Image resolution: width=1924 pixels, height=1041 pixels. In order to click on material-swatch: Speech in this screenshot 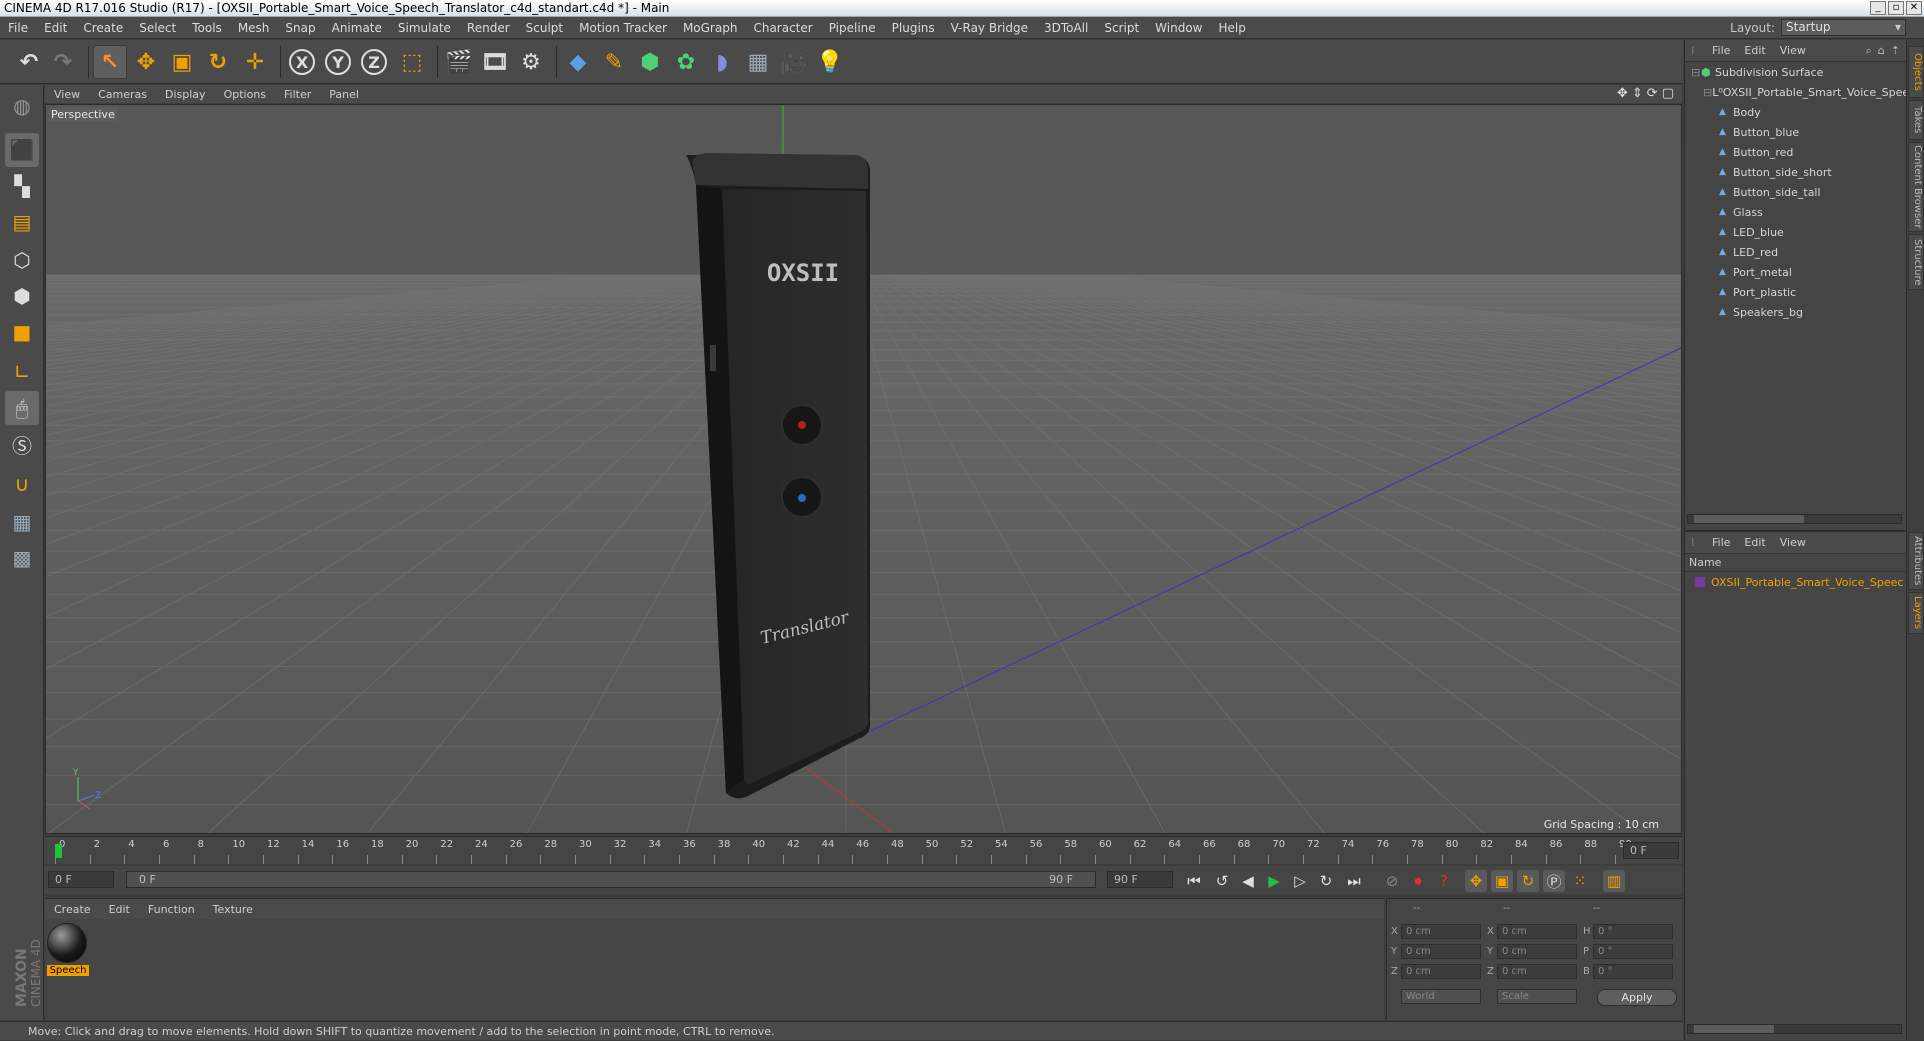, I will do `click(68, 951)`.